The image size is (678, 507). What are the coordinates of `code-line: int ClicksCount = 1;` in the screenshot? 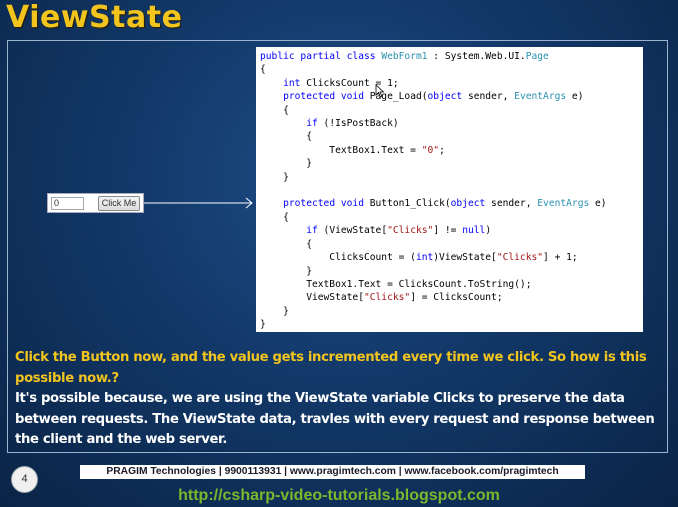 It's located at (341, 83).